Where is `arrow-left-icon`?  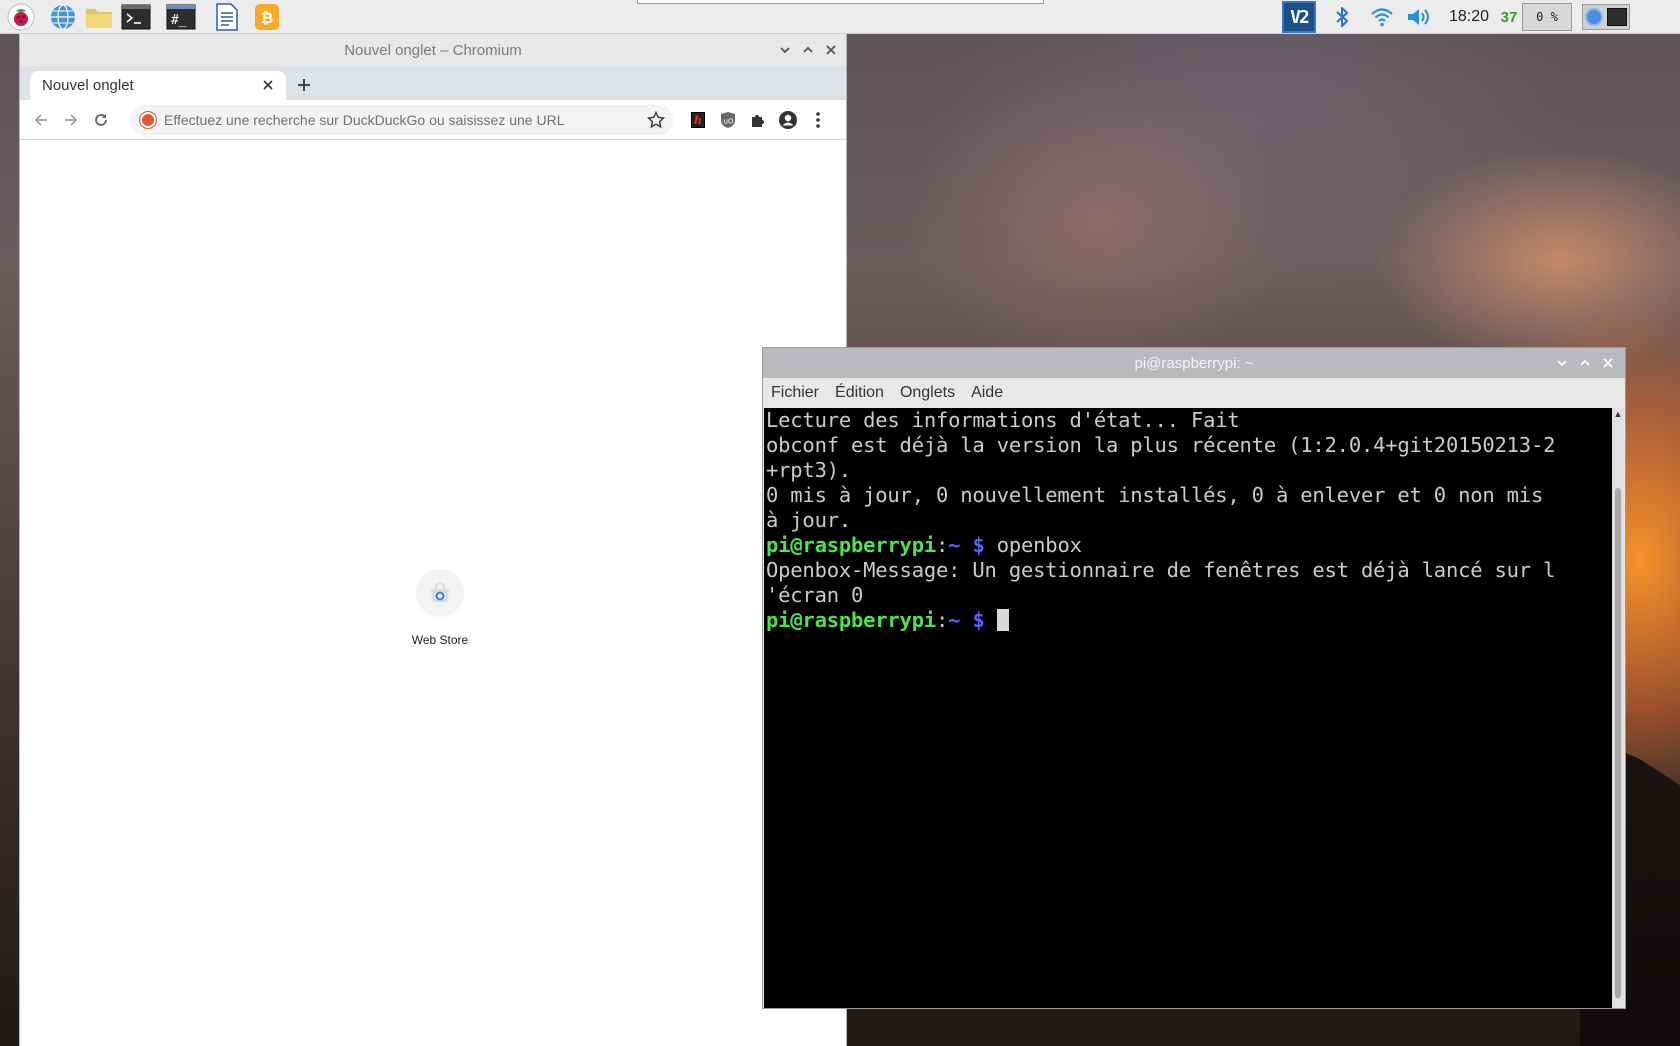 arrow-left-icon is located at coordinates (40, 120).